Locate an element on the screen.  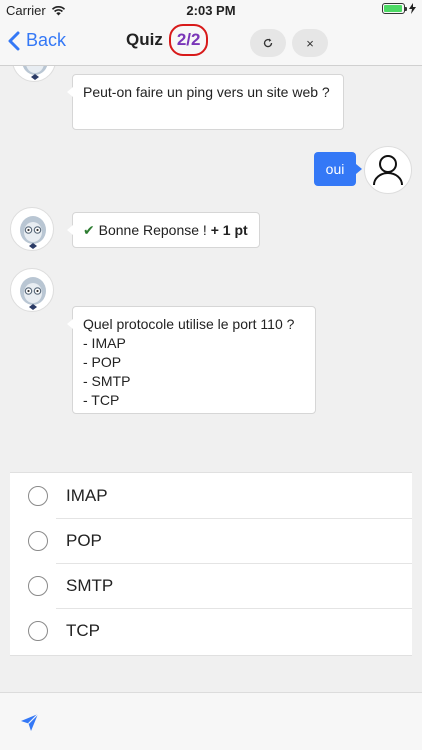
question-choice: - TCP is located at coordinates (101, 400).